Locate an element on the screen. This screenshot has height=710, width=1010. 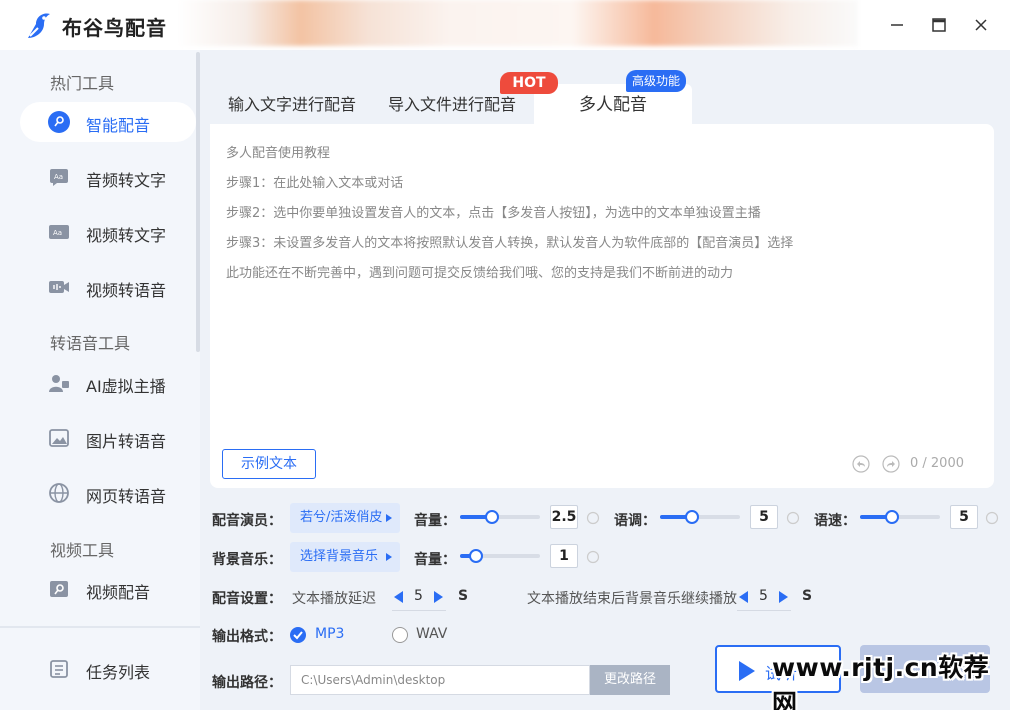
sidebar-item-audio-to-text: Aa 音频转文字 is located at coordinates (108, 177).